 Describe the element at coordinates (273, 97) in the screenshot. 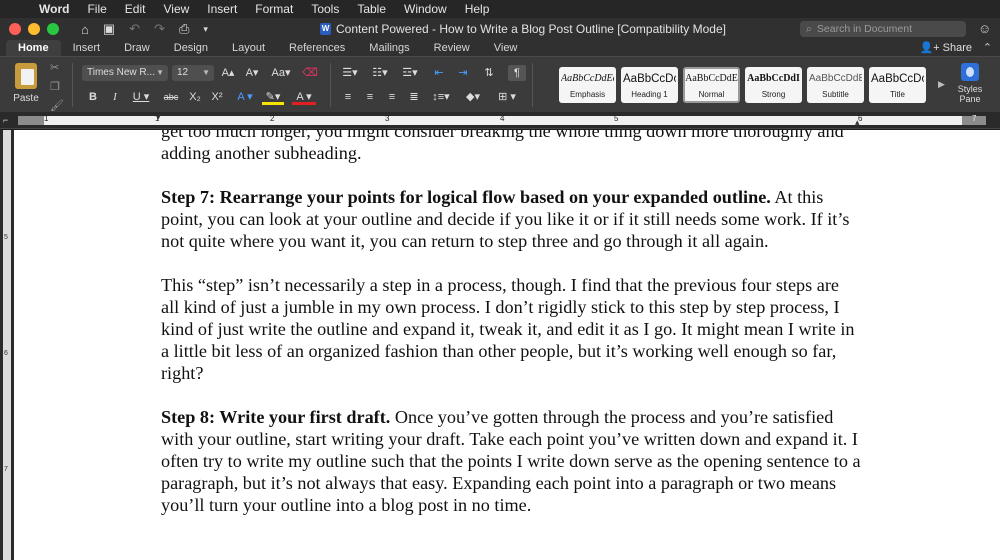

I see `highlight-color-icon: ✎▾` at that location.